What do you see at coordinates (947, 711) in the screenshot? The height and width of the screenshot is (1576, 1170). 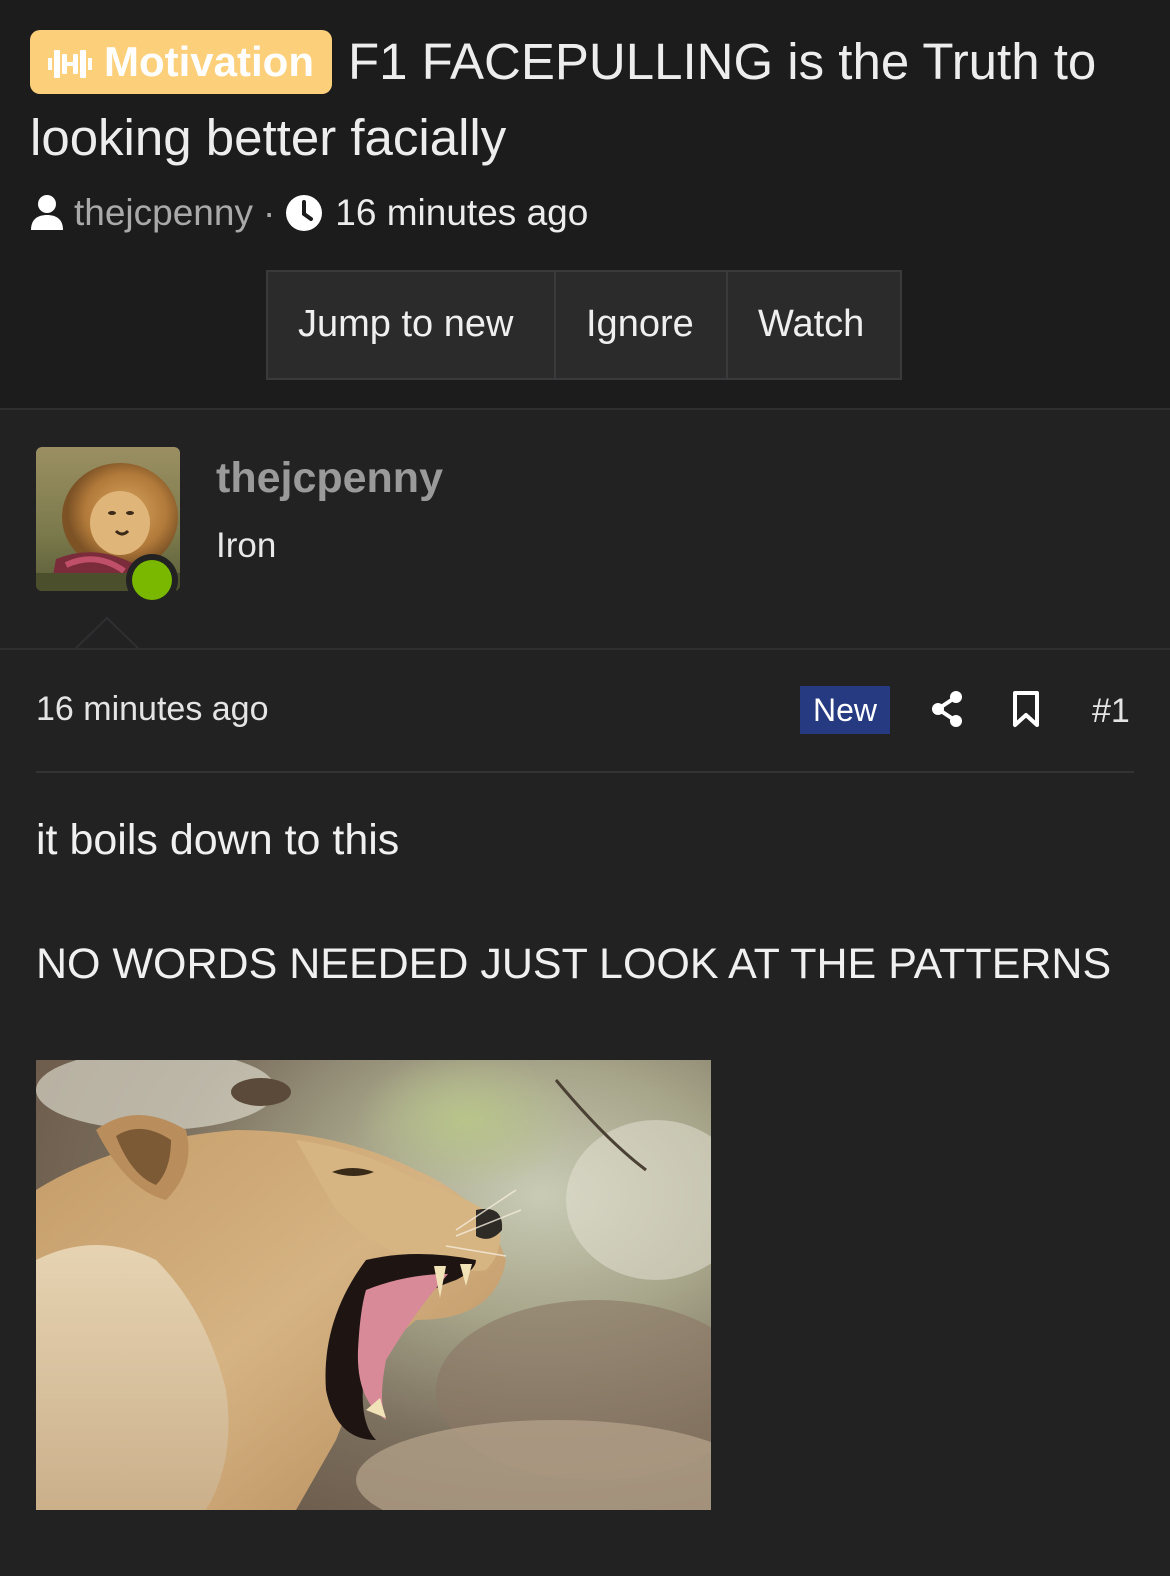 I see `share-icon` at bounding box center [947, 711].